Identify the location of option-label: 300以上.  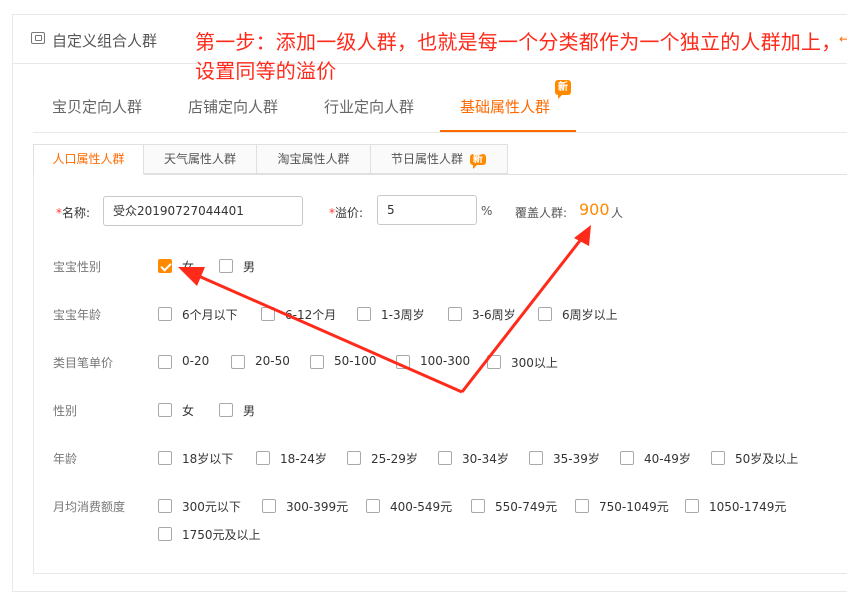
(534, 363).